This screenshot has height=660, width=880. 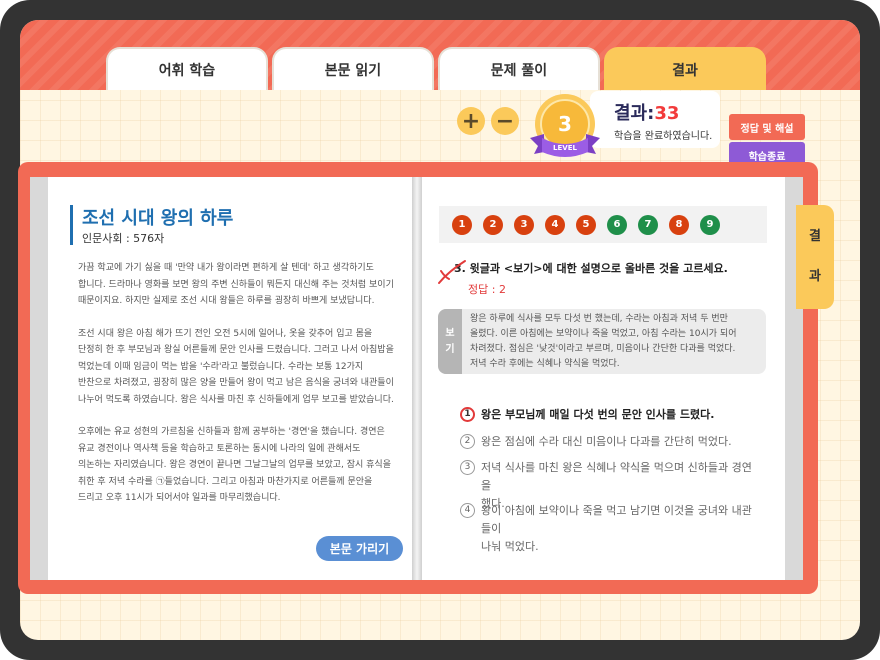 What do you see at coordinates (685, 68) in the screenshot?
I see `tab-result: 결과` at bounding box center [685, 68].